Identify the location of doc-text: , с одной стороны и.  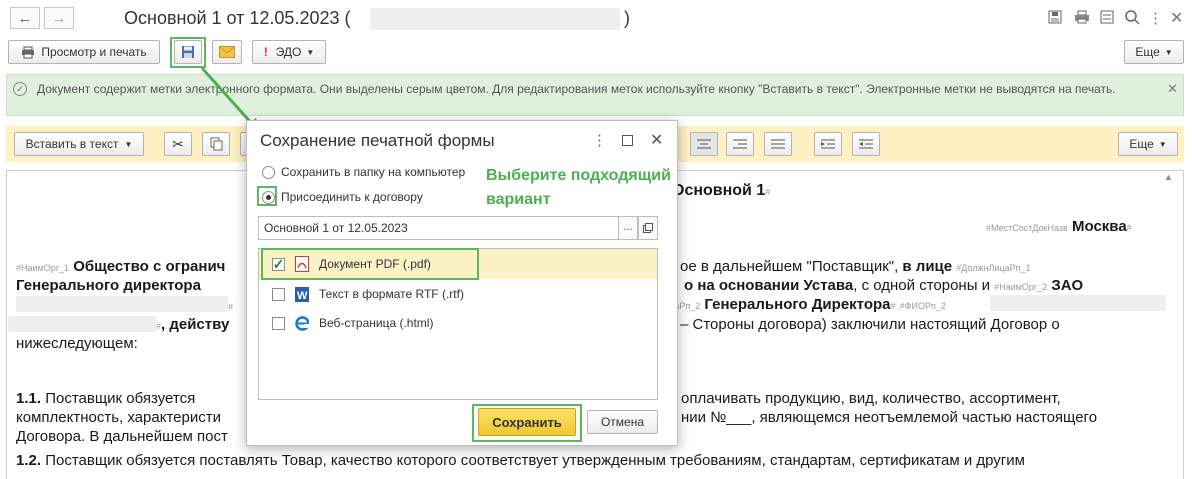
(922, 285).